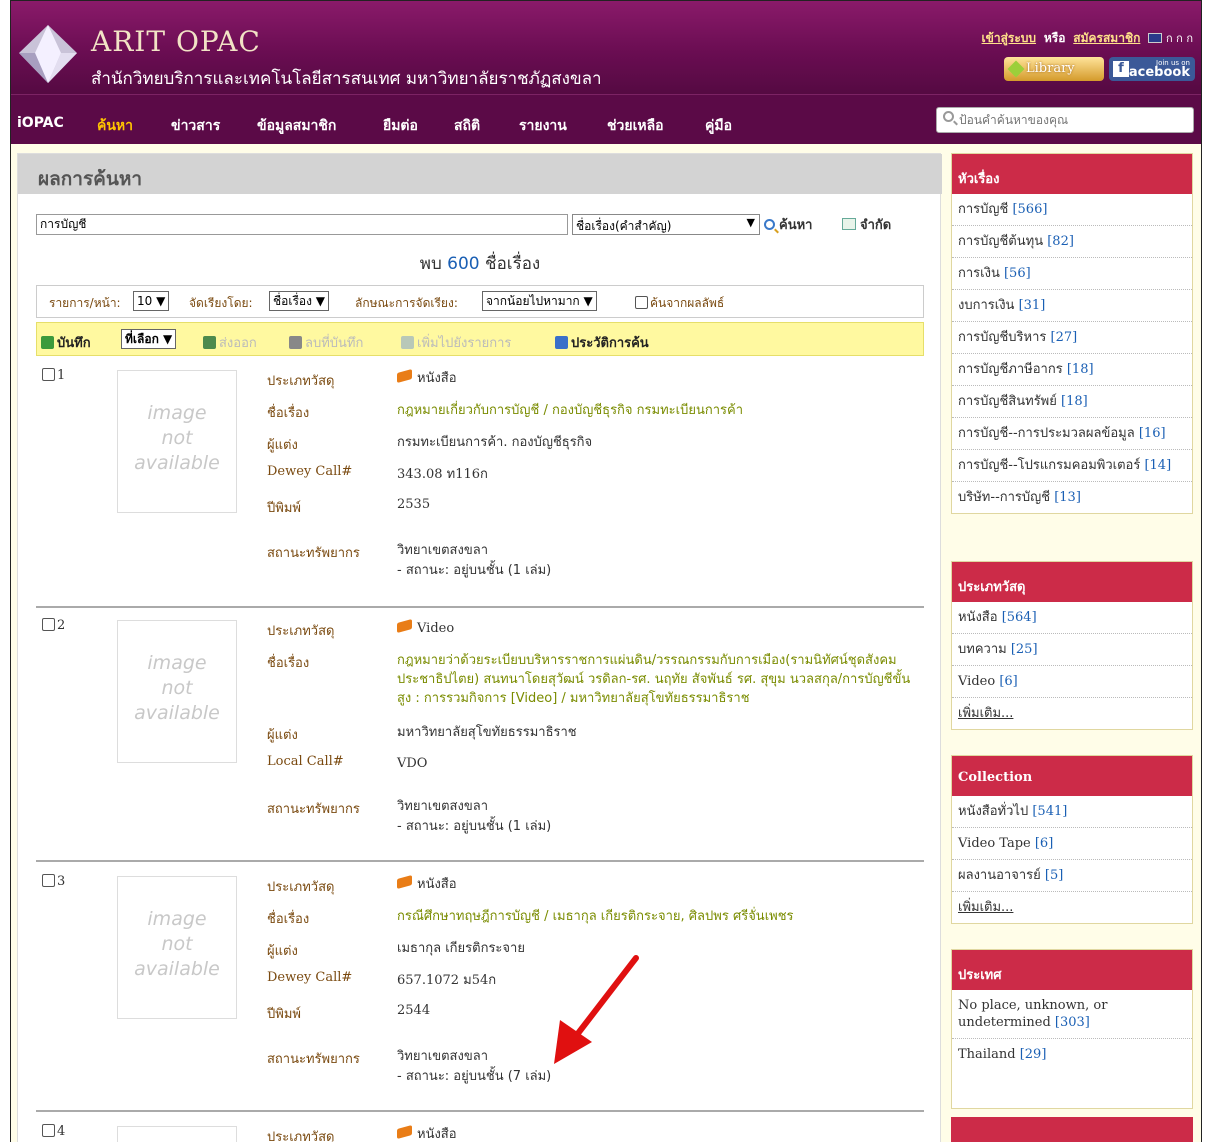 This screenshot has width=1208, height=1142. What do you see at coordinates (474, 570) in the screenshot?
I see `status-value: - สถานะ: อยู่บนชั้น (1 เล่ม)` at bounding box center [474, 570].